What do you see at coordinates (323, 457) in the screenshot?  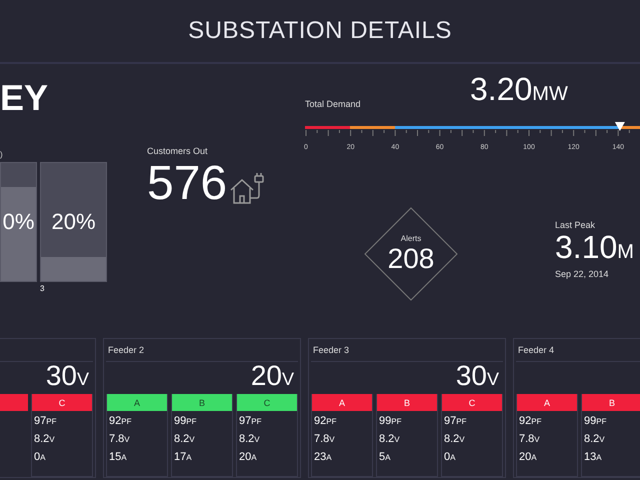 I see `phase-reading: 23A` at bounding box center [323, 457].